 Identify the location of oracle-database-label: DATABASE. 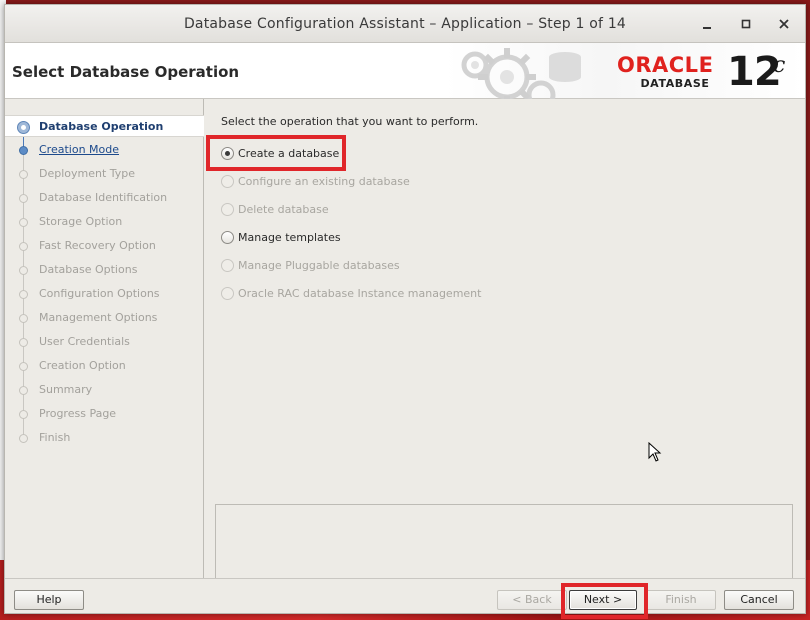
(675, 83).